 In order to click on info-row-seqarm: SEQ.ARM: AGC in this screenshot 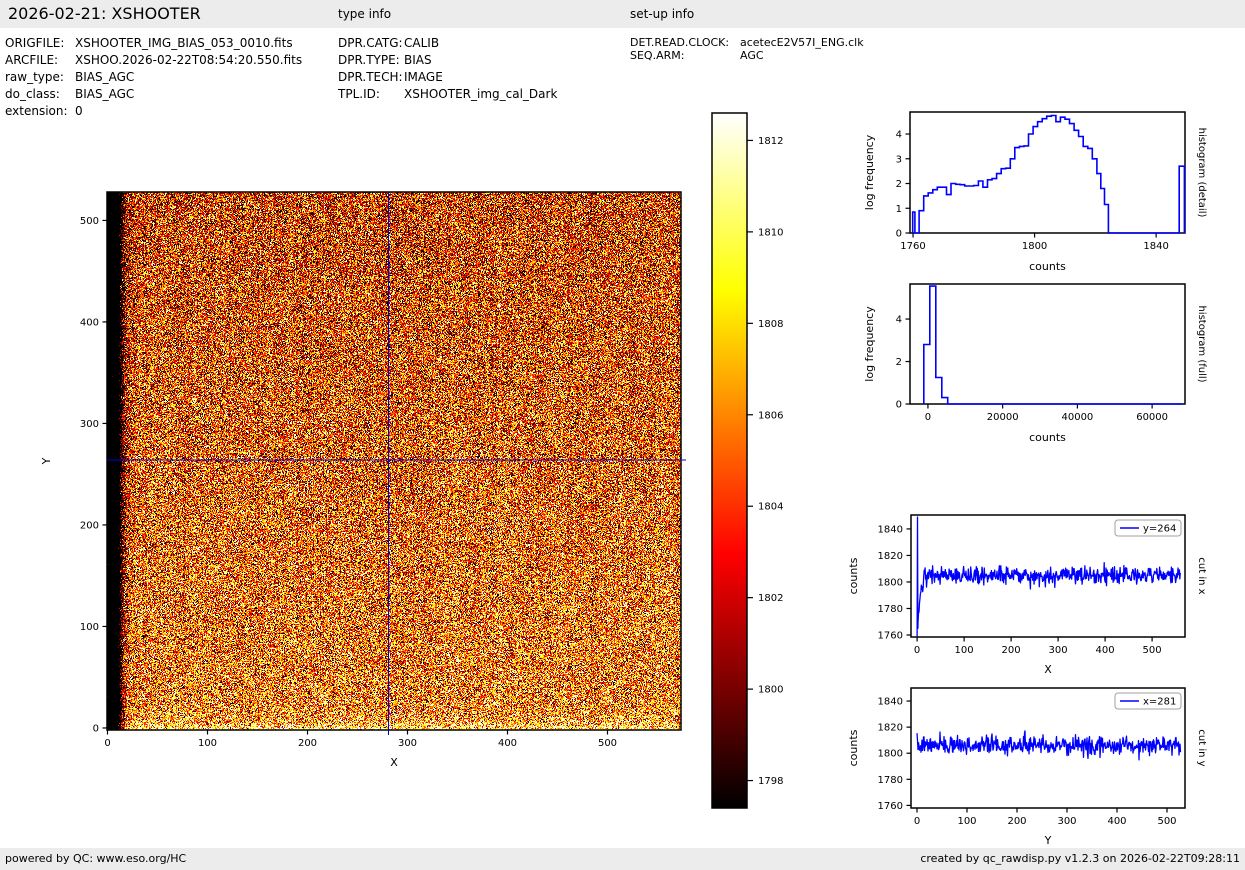, I will do `click(697, 55)`.